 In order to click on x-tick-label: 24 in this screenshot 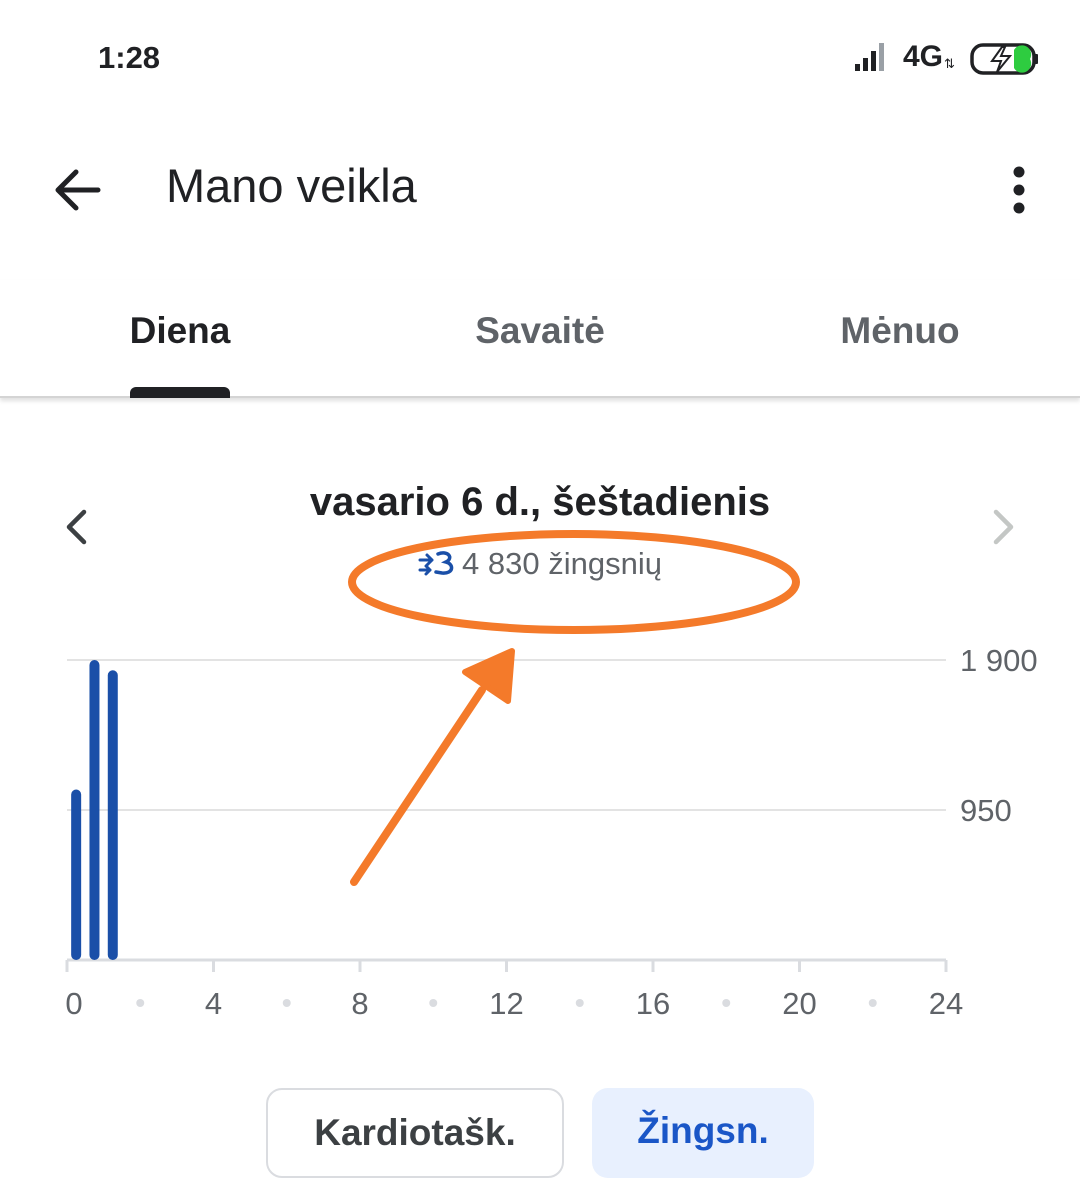, I will do `click(946, 1003)`.